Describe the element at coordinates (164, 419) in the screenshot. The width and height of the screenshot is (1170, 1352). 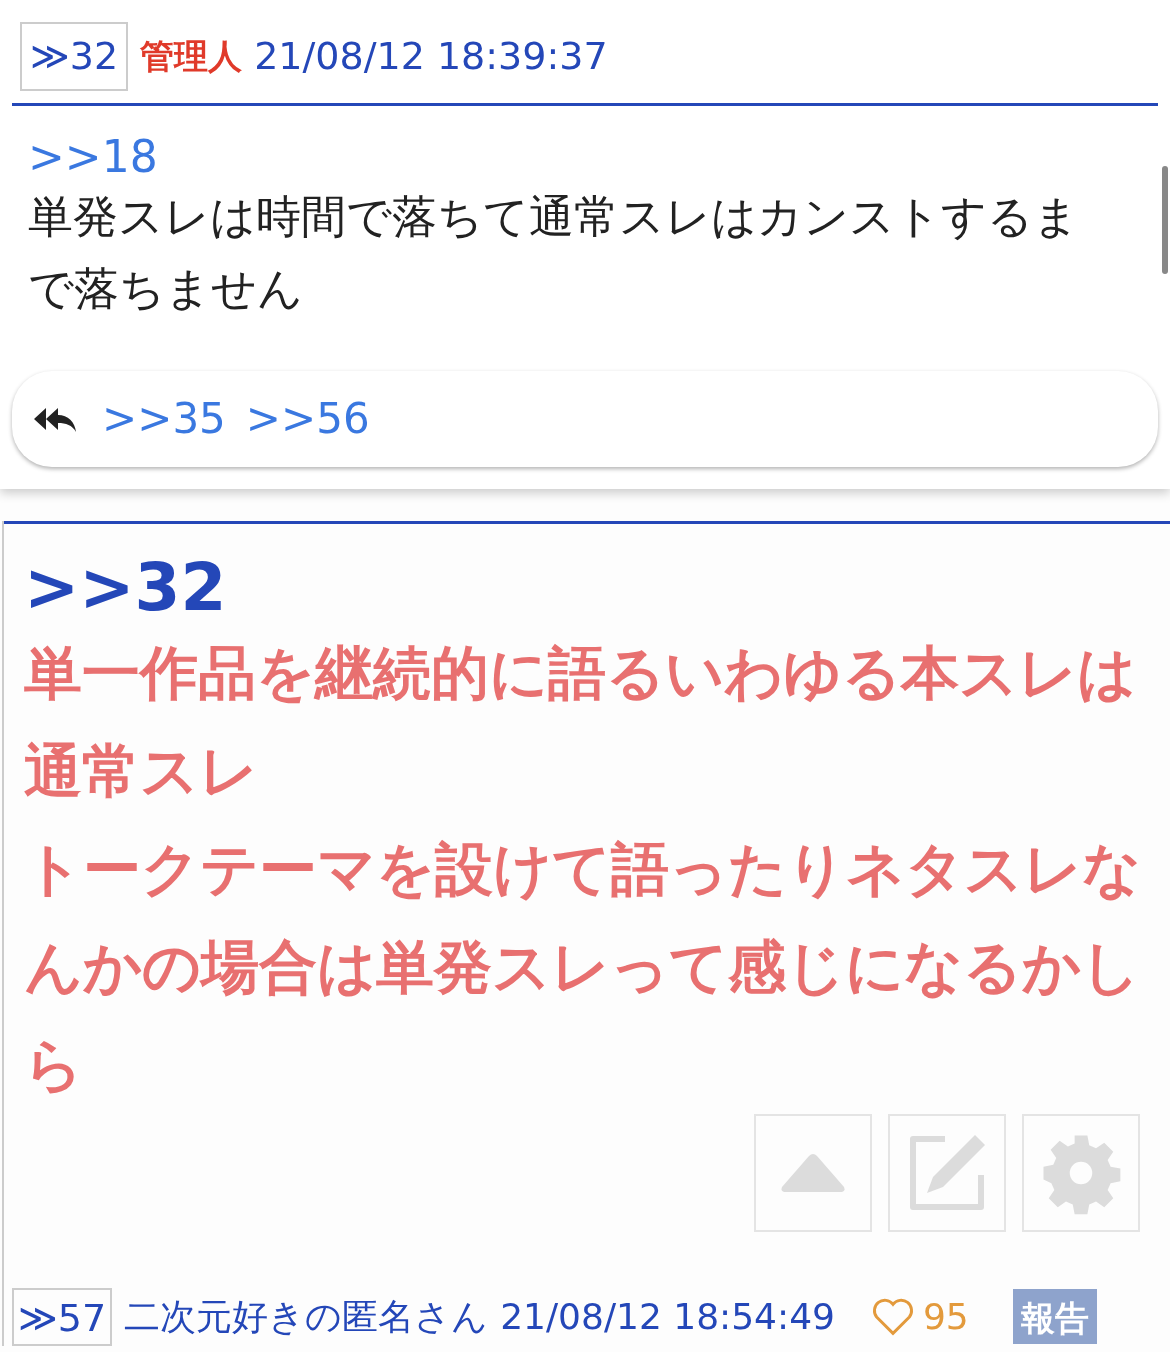
I see `reply-link: >>35` at that location.